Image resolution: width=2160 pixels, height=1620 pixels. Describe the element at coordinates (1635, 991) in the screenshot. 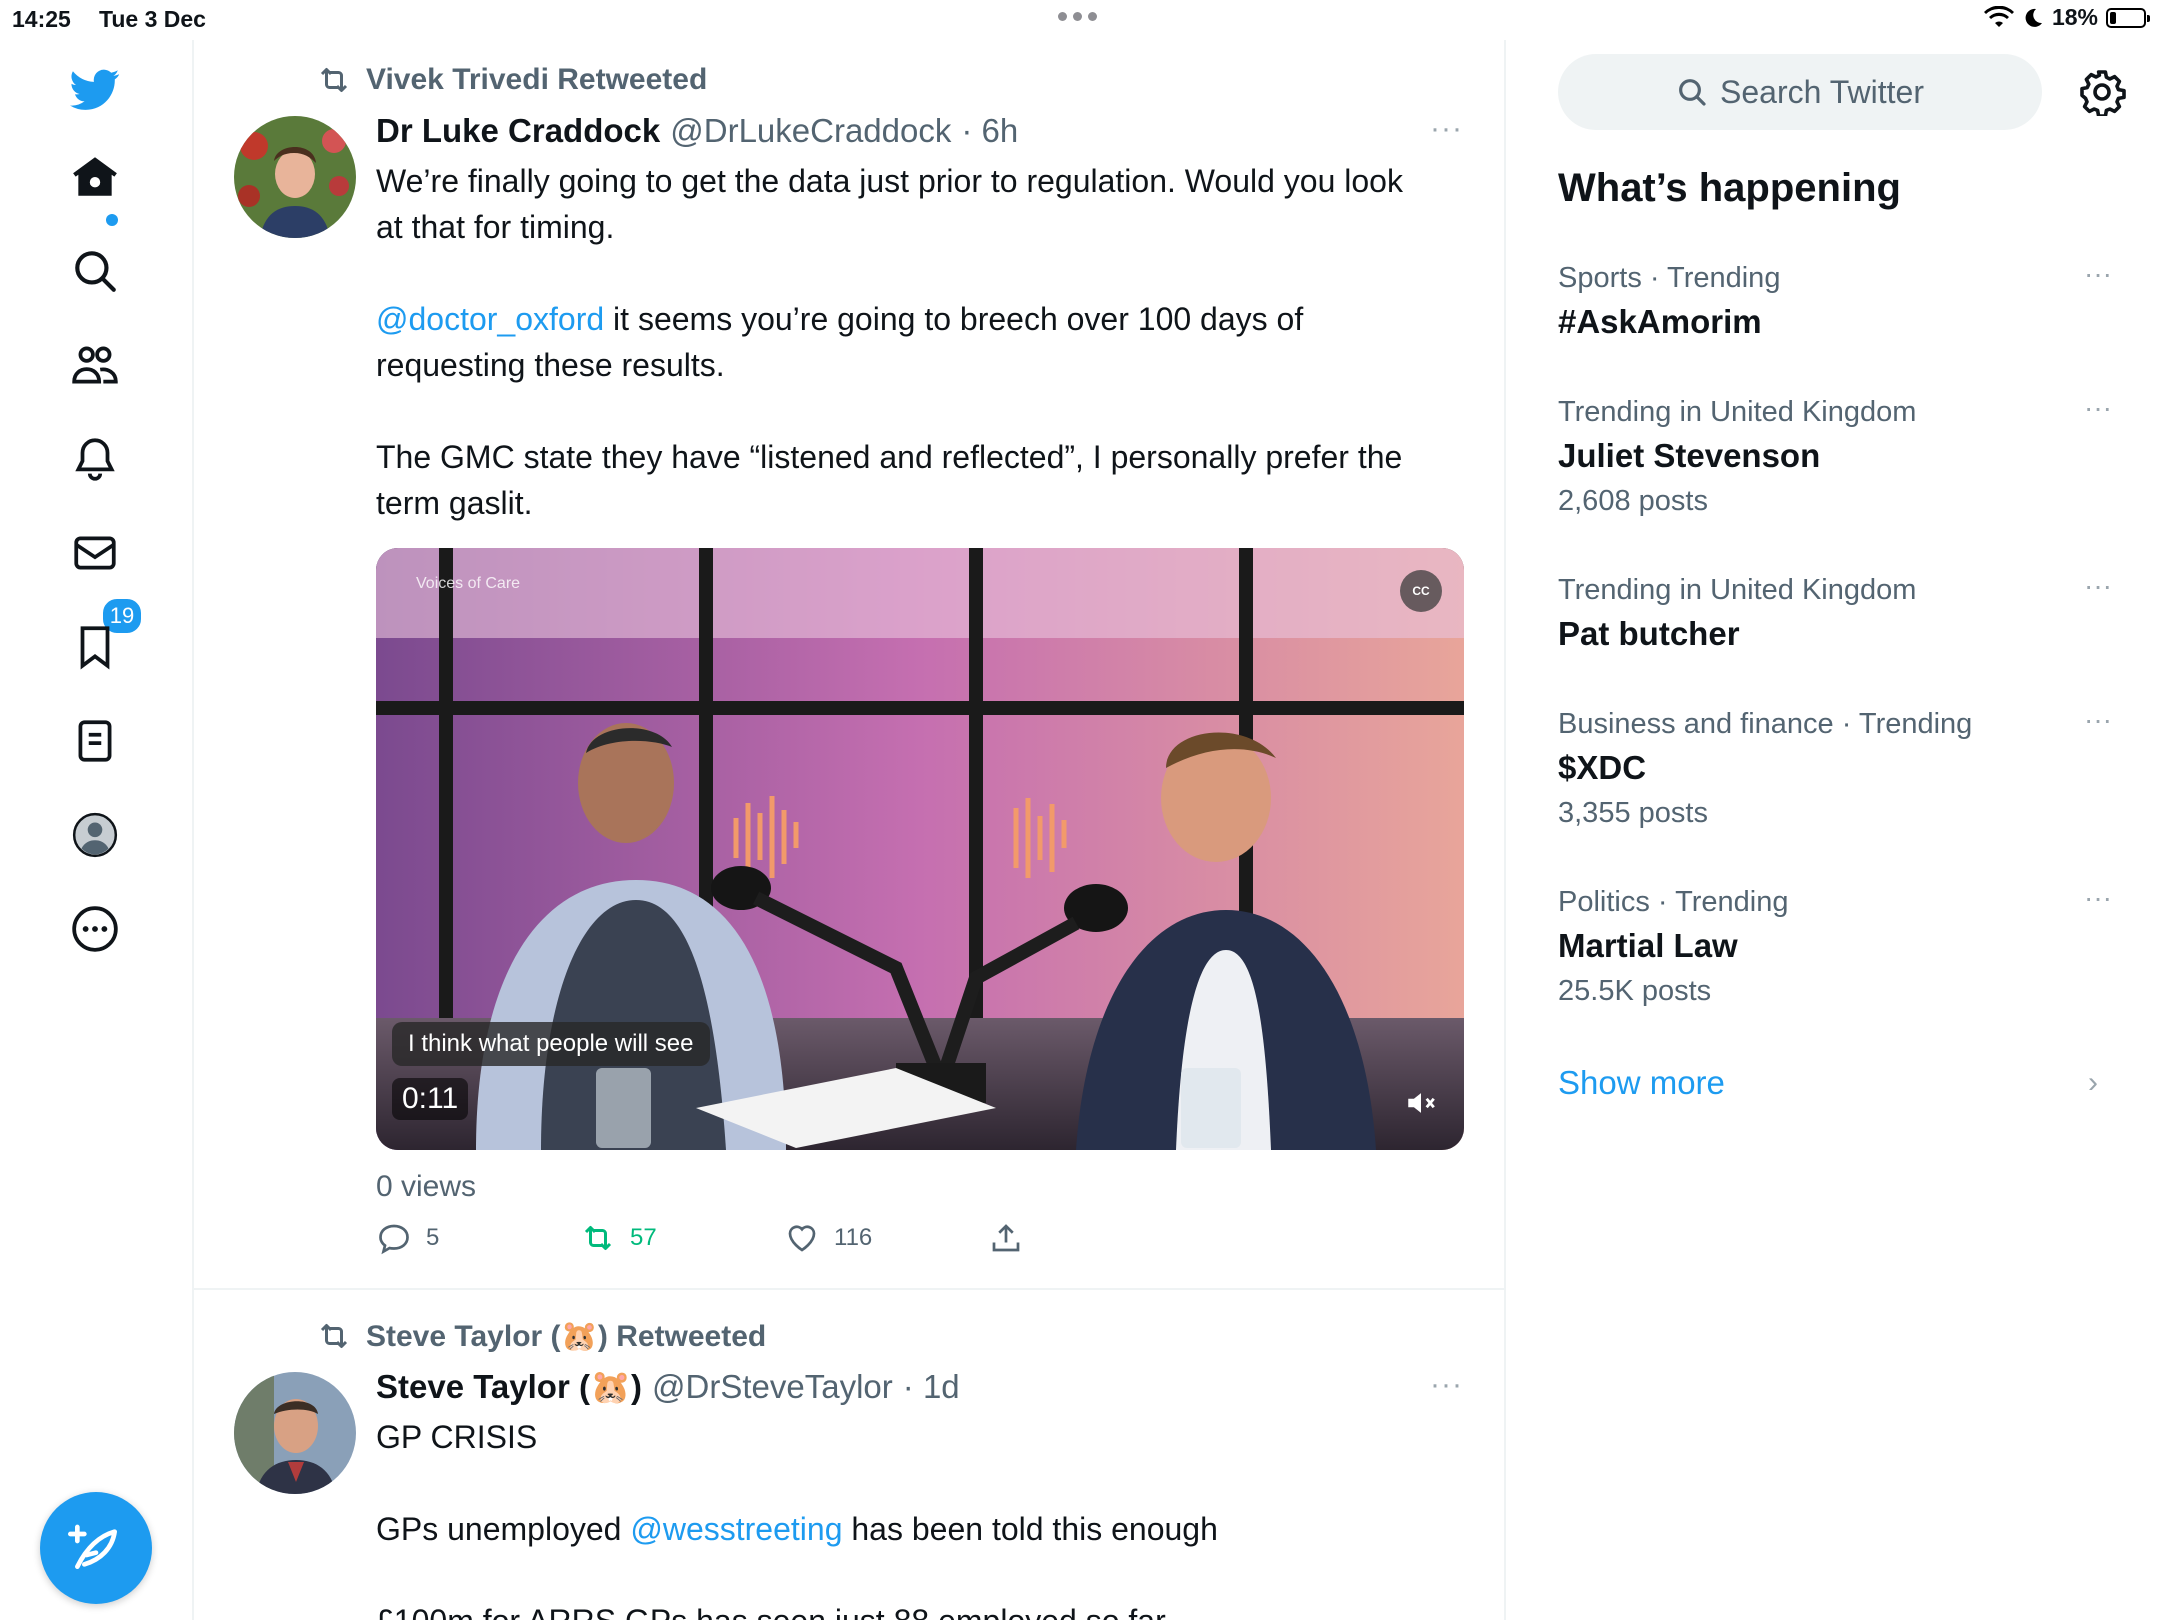

I see `trend-post-count: 25.5K posts` at that location.